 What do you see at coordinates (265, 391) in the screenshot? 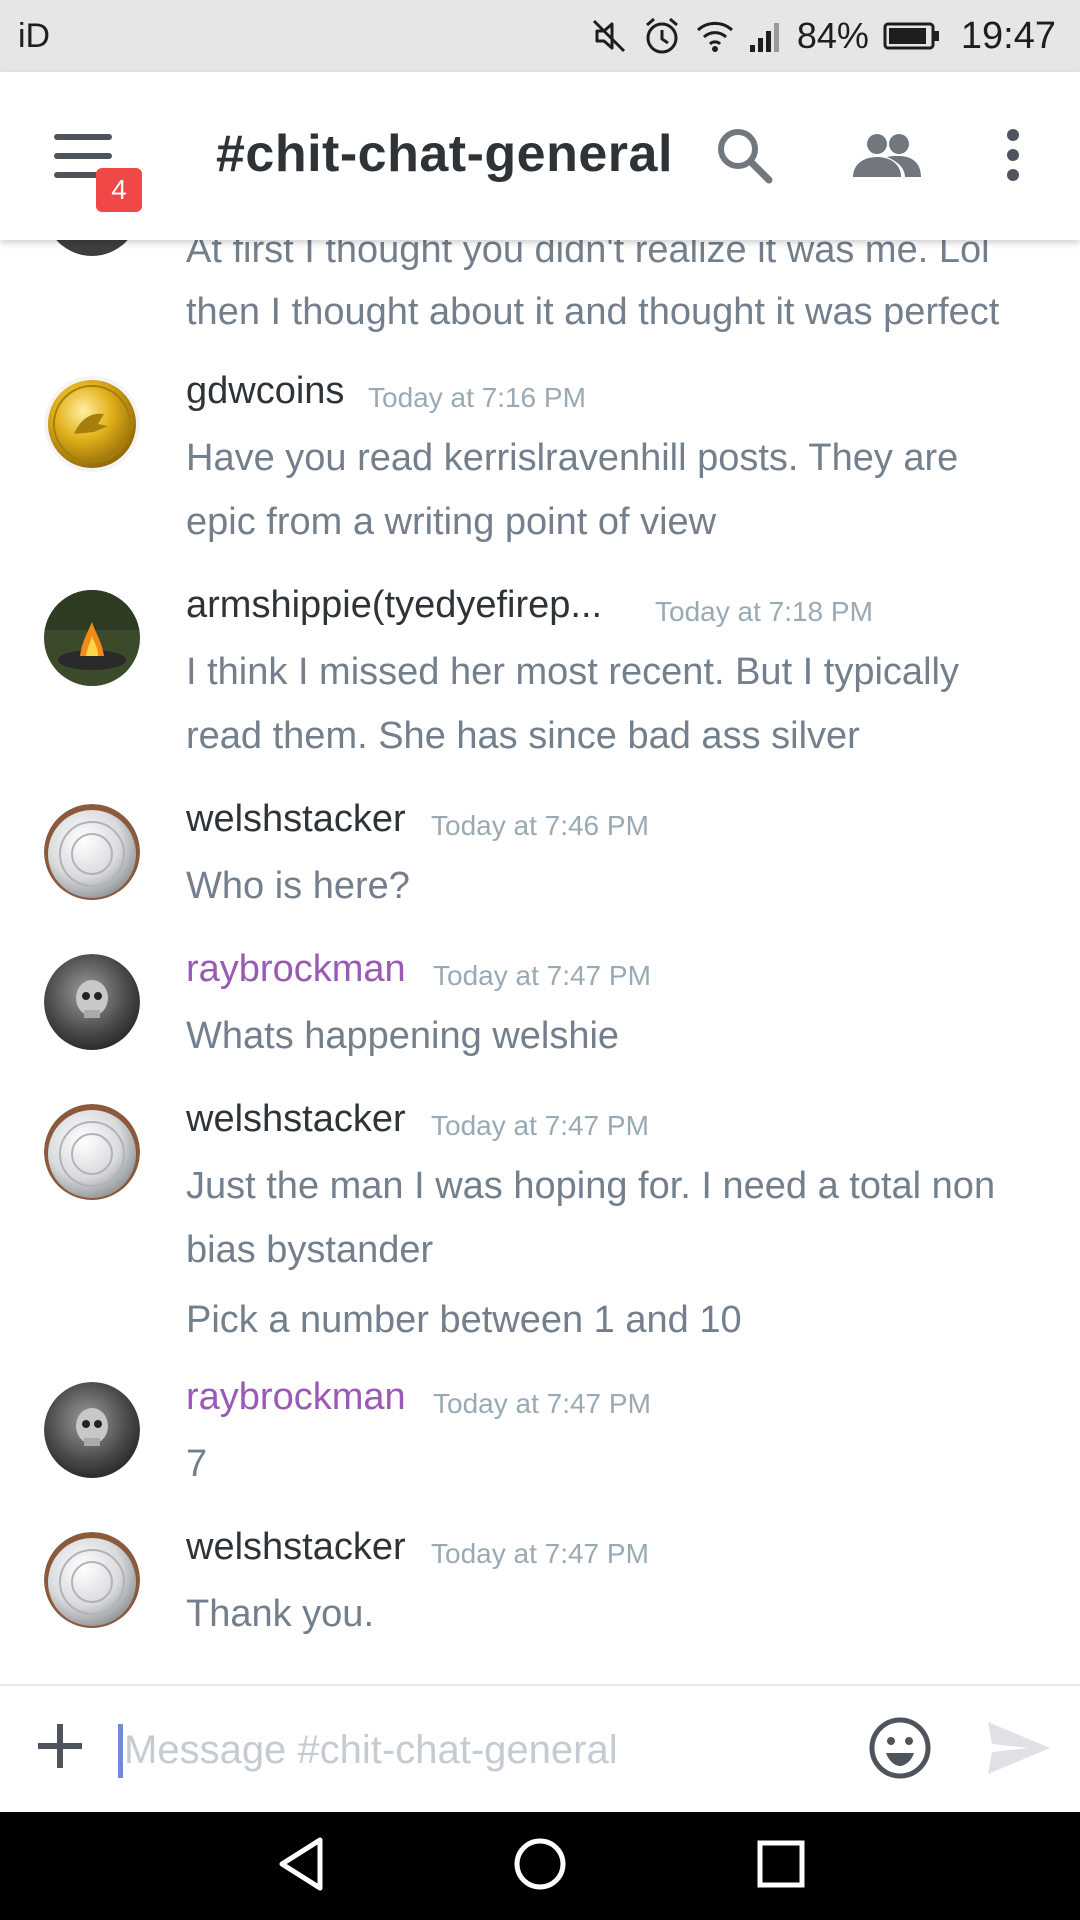
I see `message-author: gdwcoins` at bounding box center [265, 391].